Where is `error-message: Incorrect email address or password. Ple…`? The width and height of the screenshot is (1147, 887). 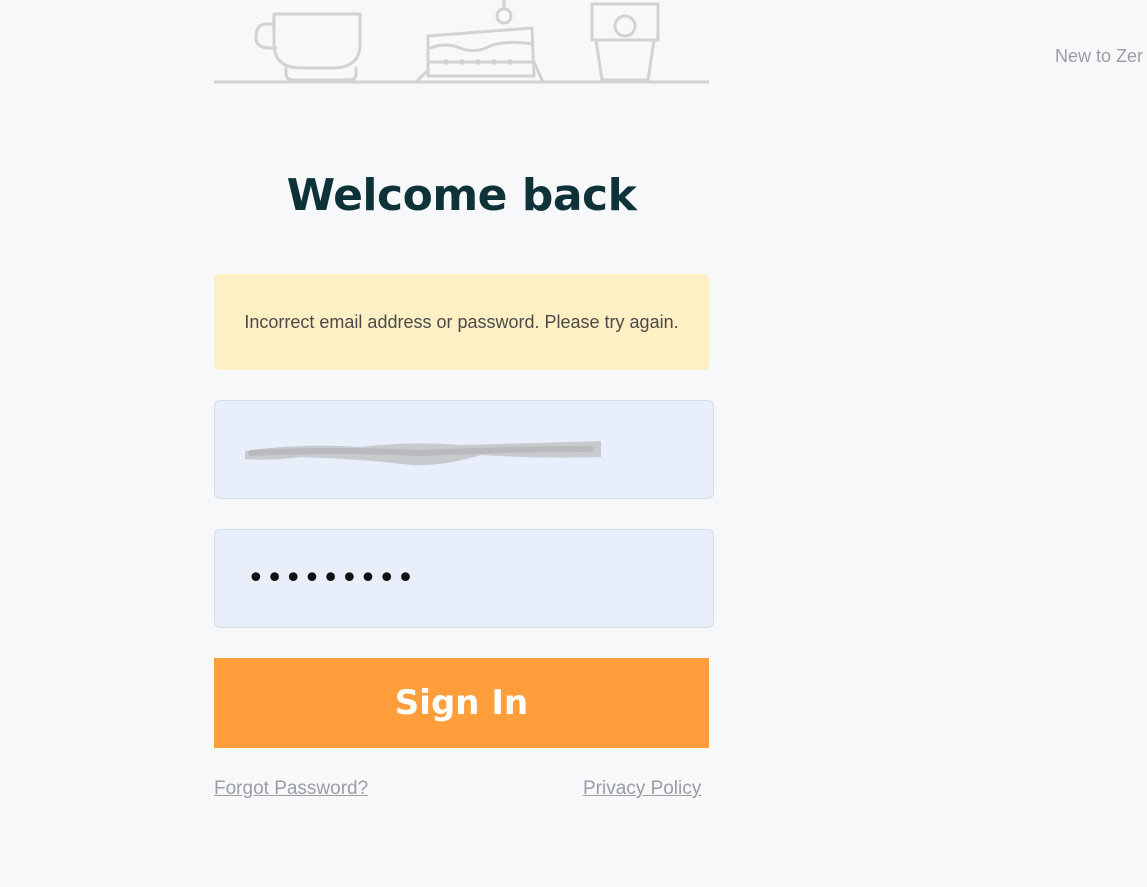
error-message: Incorrect email address or password. Ple… is located at coordinates (461, 322).